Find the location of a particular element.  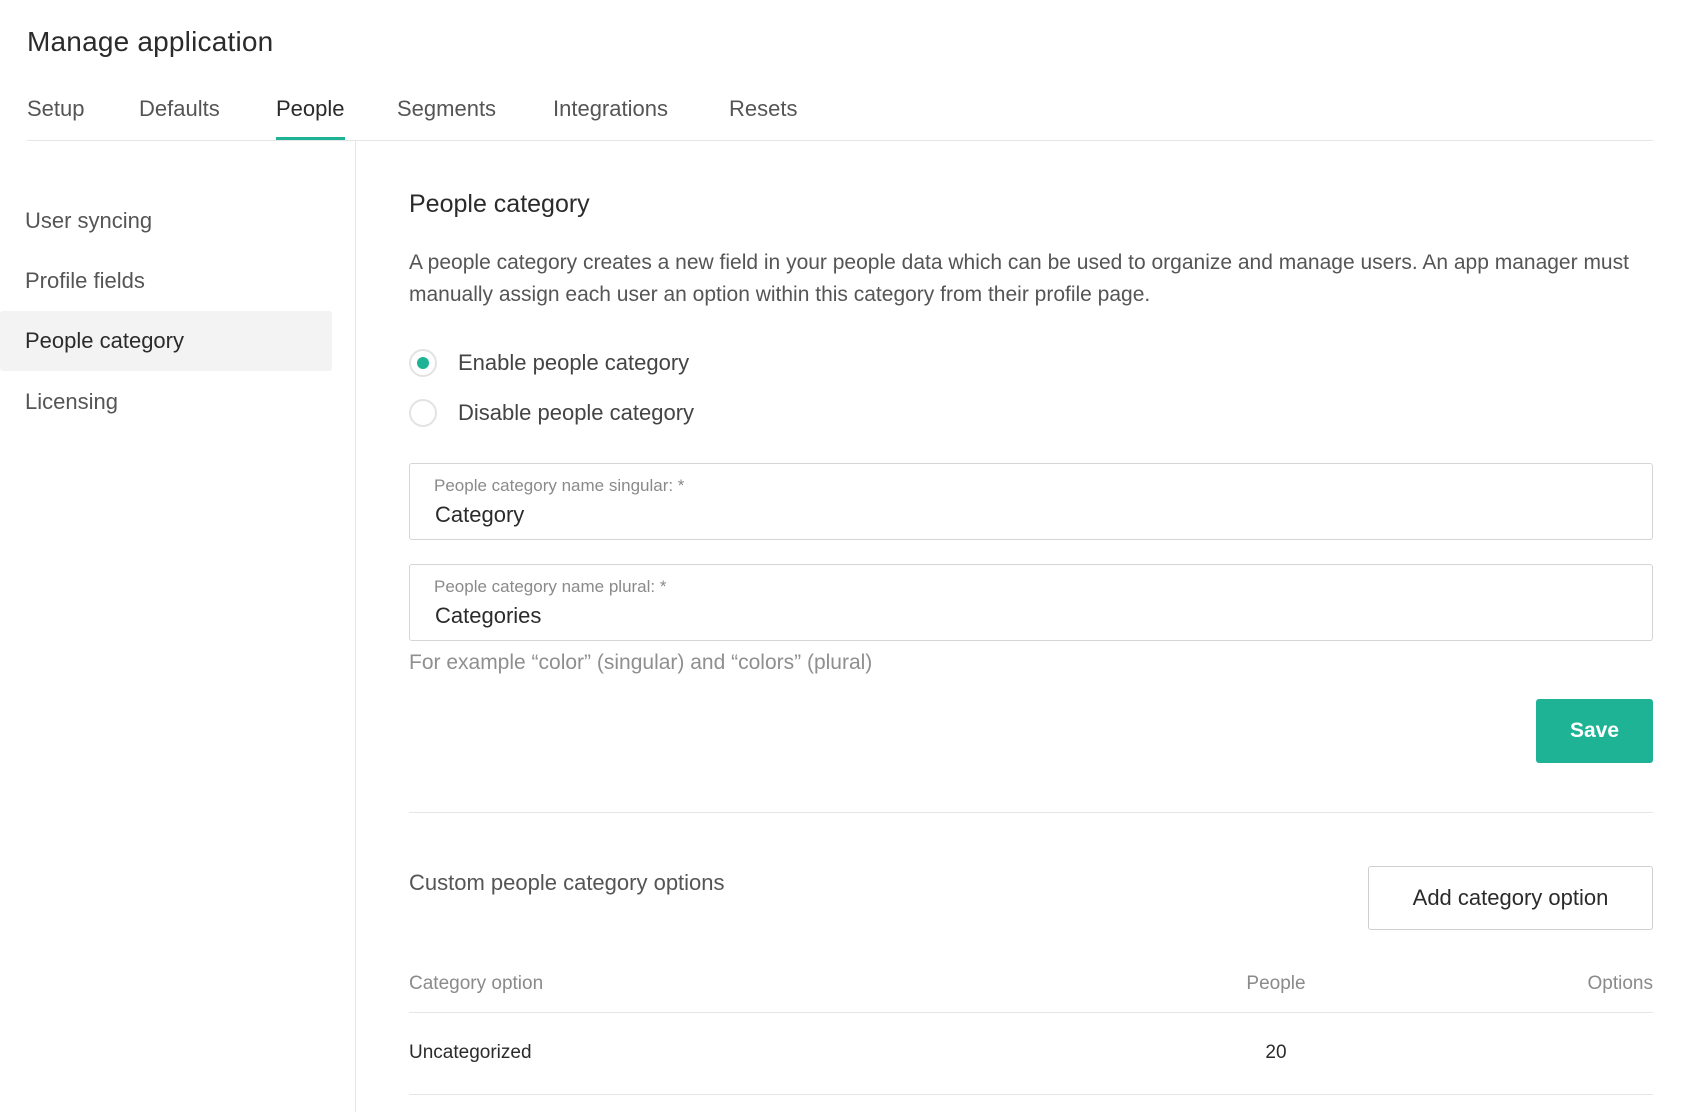

tab-setup: Setup is located at coordinates (56, 118).